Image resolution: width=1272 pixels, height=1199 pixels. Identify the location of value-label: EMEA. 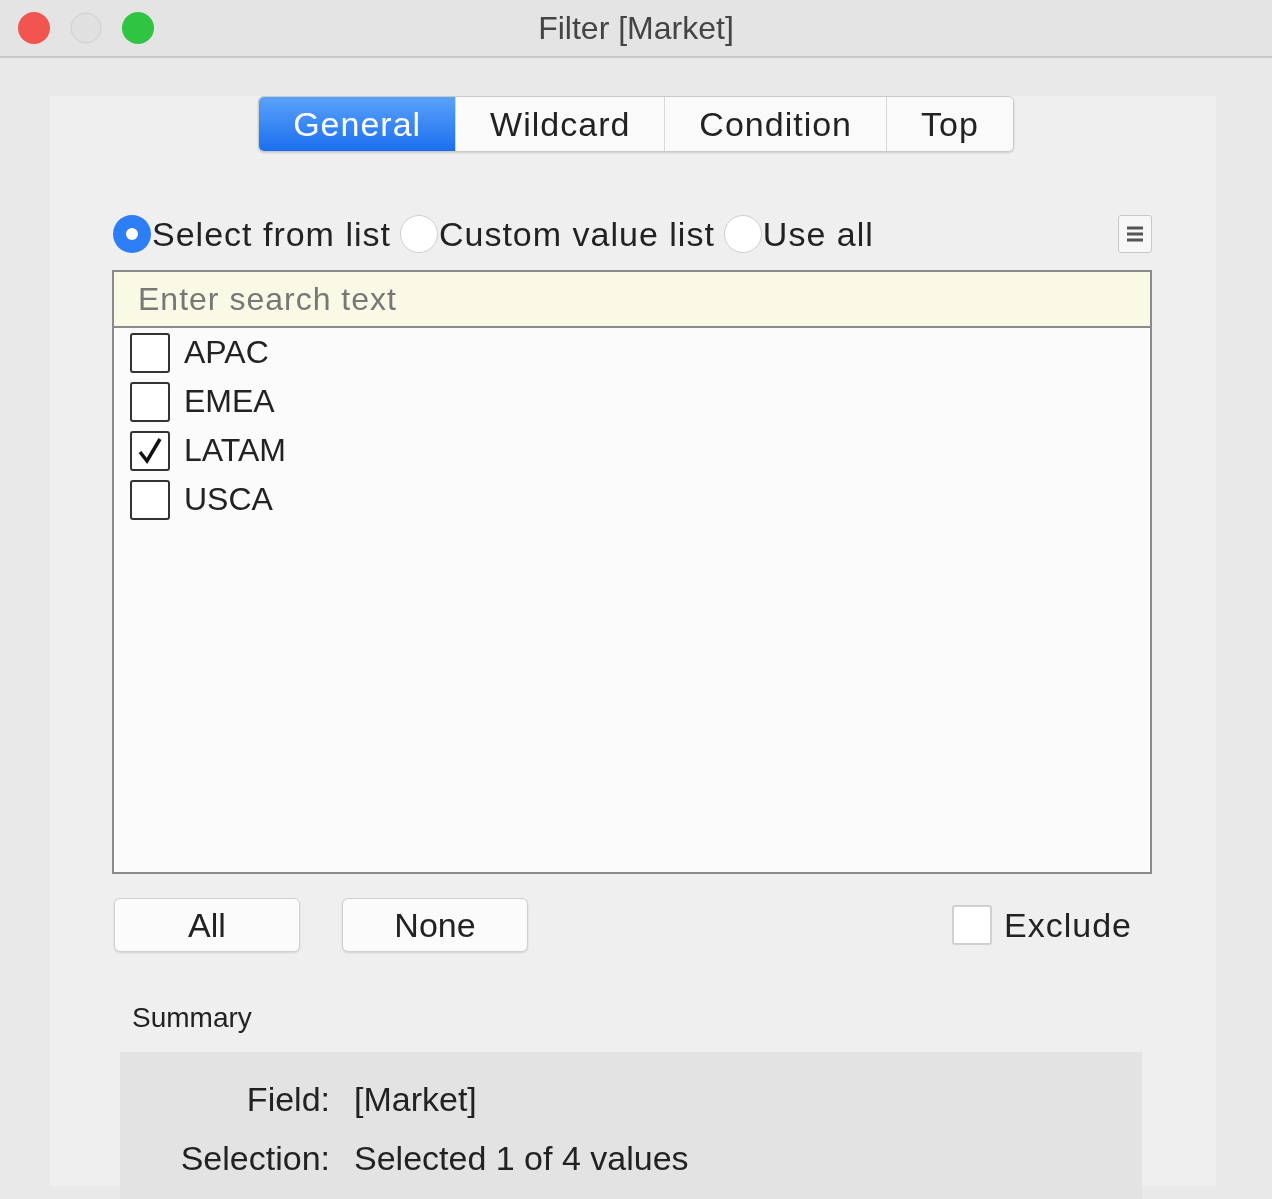
(229, 401).